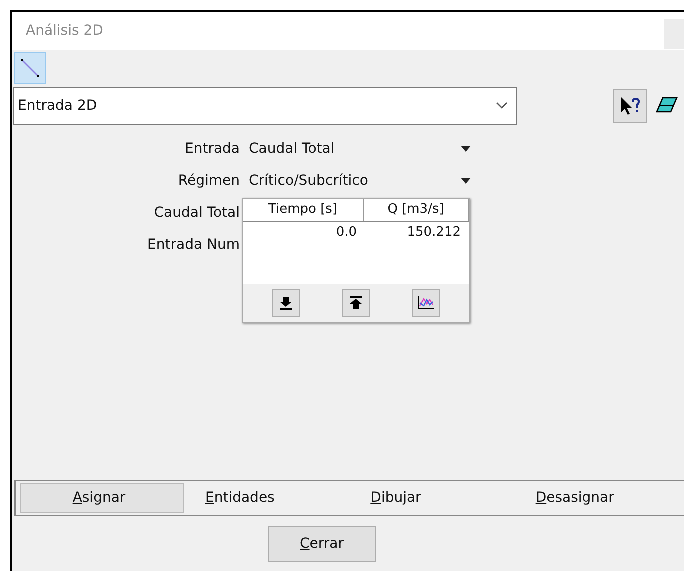 This screenshot has width=684, height=571. What do you see at coordinates (303, 210) in the screenshot?
I see `column-header: Tiempo [s]` at bounding box center [303, 210].